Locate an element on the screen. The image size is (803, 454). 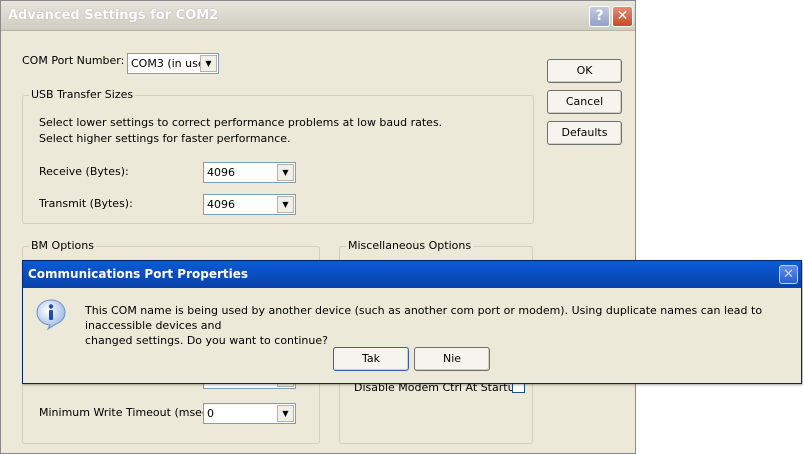
bm-options-legend: BM Options is located at coordinates (62, 245).